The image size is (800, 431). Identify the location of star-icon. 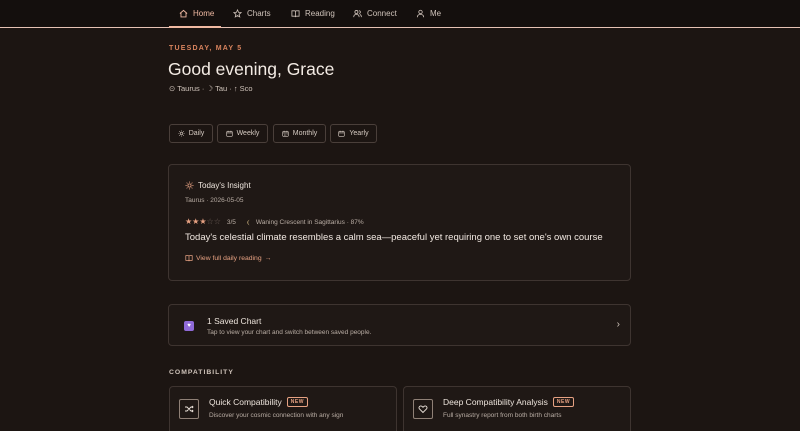
(237, 13).